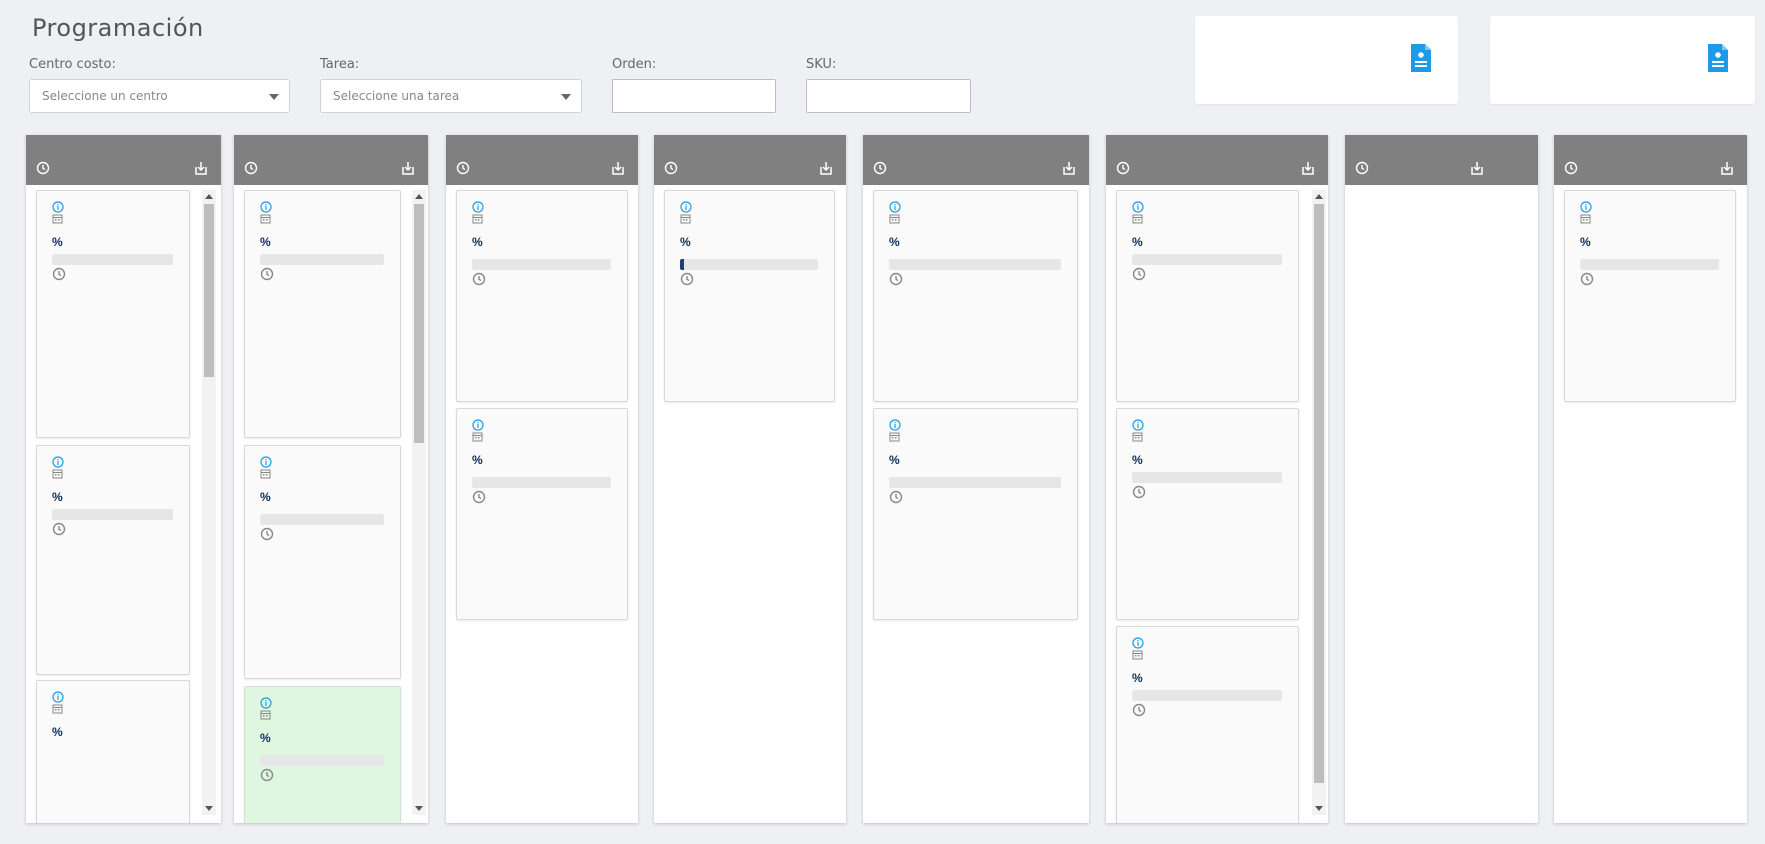  I want to click on centro-costo-label: Centro costo:, so click(72, 64).